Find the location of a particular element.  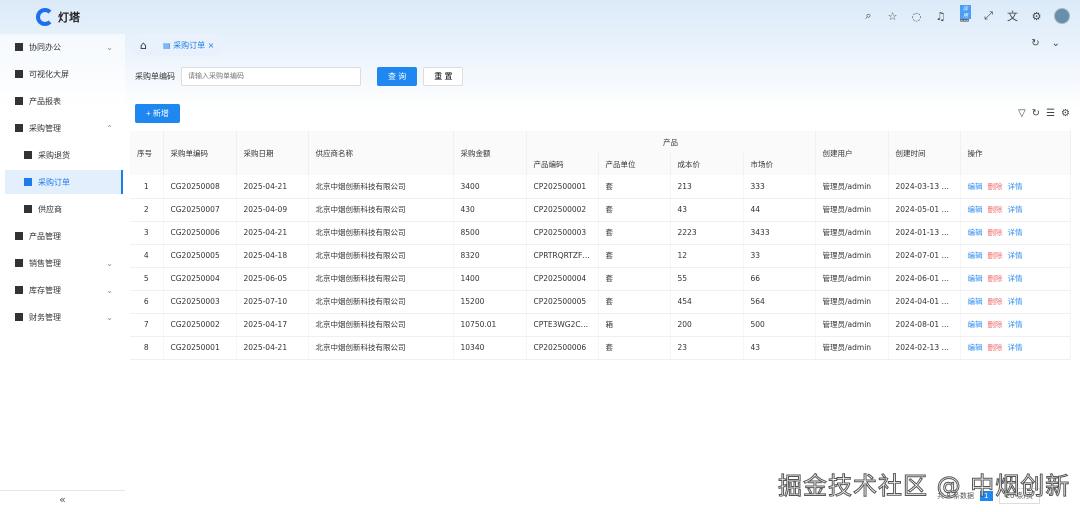

col-supplier: 供应商名称 is located at coordinates (381, 153).